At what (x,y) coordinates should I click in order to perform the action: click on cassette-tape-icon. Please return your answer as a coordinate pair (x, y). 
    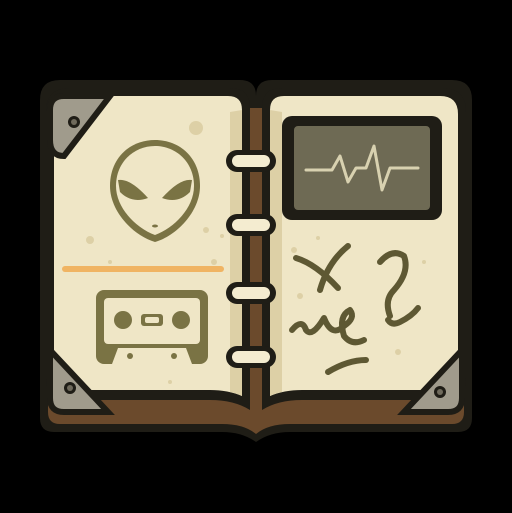
    Looking at the image, I should click on (152, 327).